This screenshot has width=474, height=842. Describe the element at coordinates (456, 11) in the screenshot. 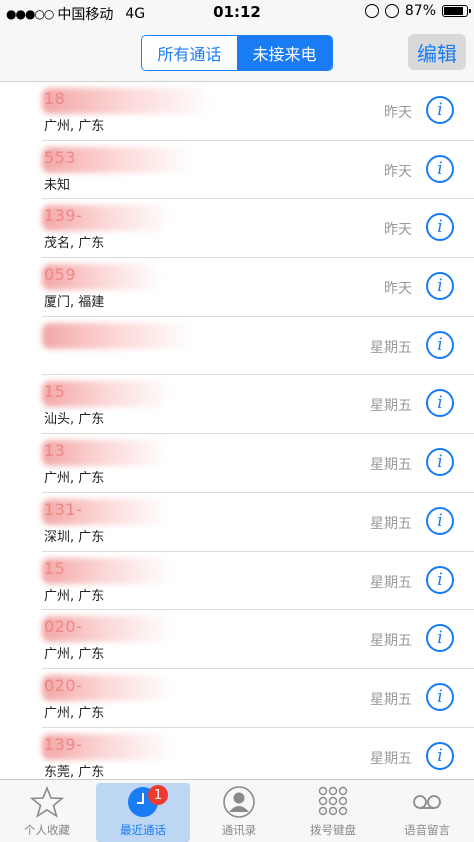

I see `battery-icon` at that location.